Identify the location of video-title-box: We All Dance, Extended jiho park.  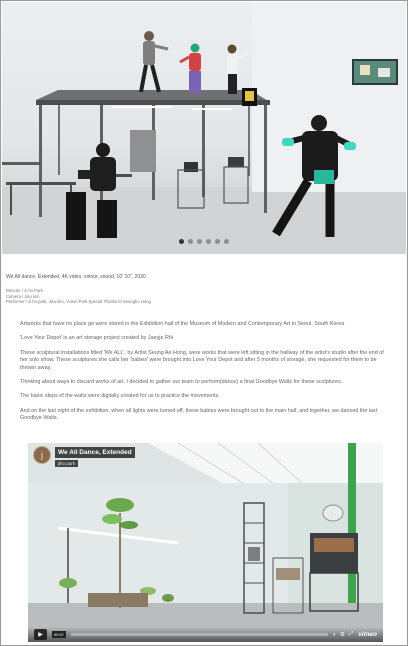
(95, 457).